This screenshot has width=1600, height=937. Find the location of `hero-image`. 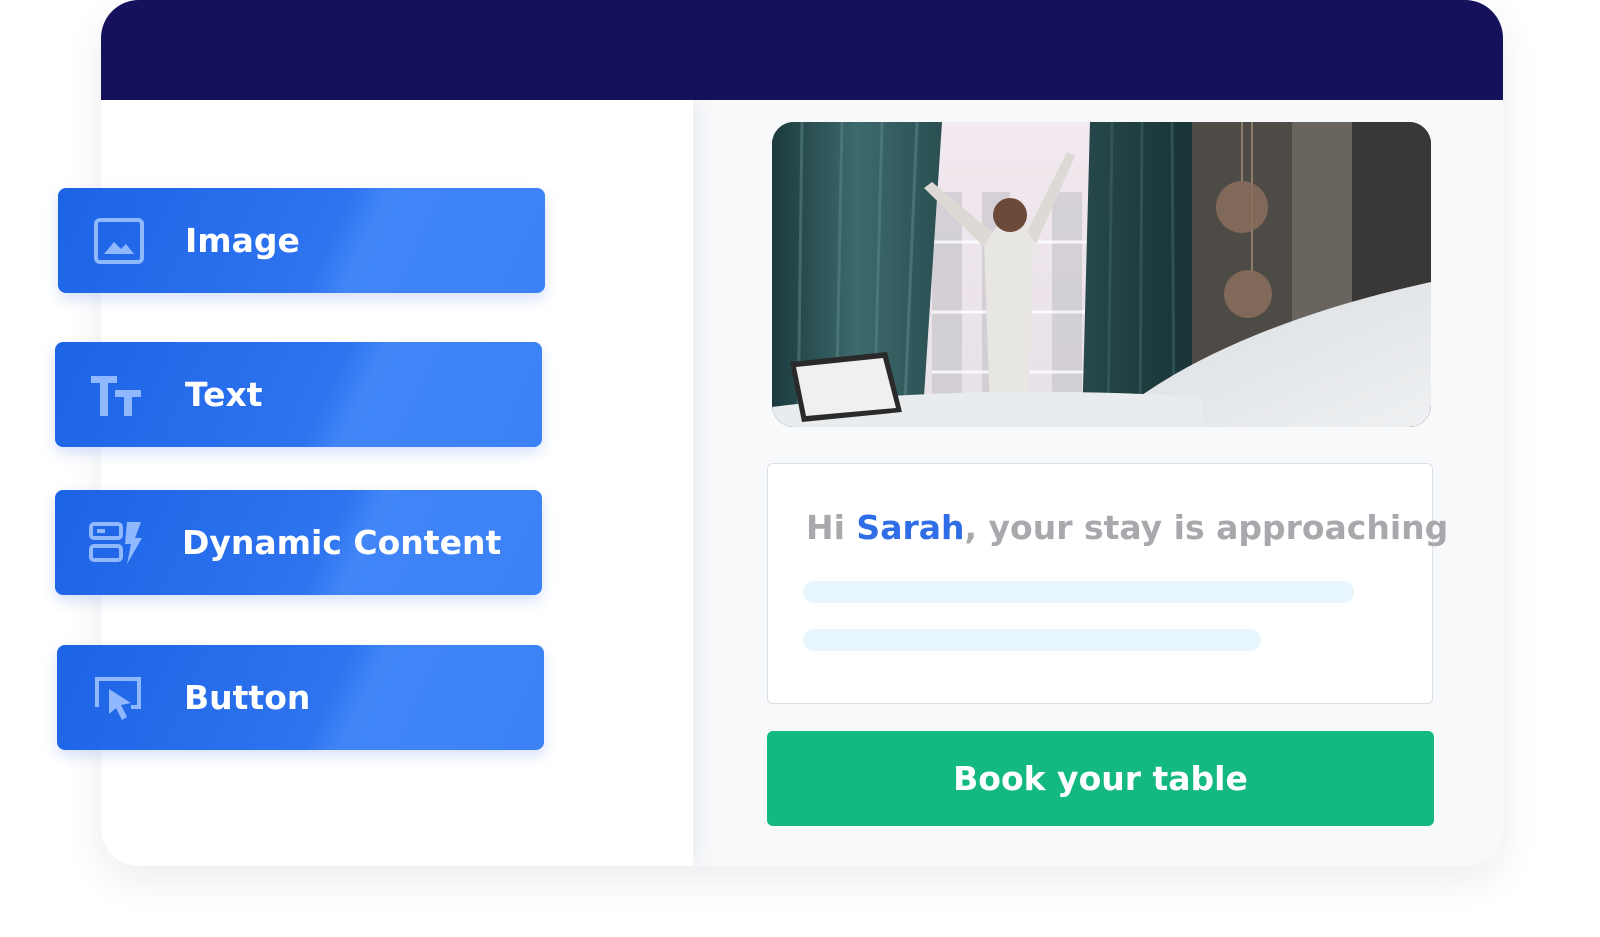

hero-image is located at coordinates (1101, 274).